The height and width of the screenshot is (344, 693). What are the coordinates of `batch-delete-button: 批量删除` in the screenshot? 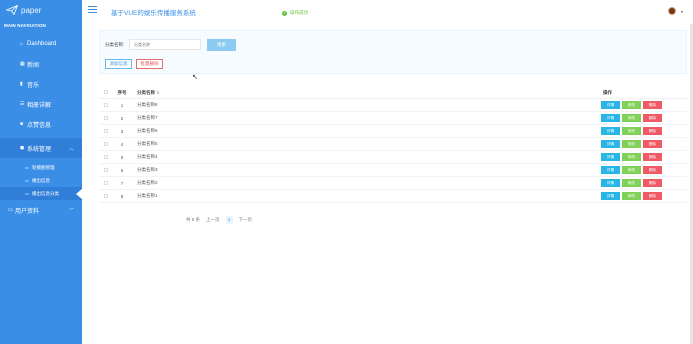 It's located at (149, 64).